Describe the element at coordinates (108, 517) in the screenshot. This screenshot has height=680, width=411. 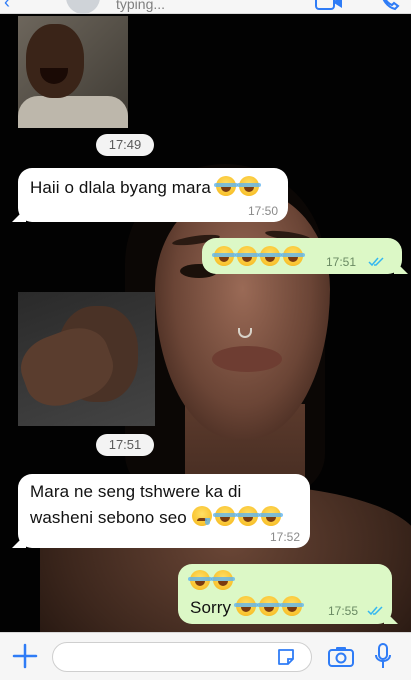
I see `message-line-2: washeni sebono seo` at that location.